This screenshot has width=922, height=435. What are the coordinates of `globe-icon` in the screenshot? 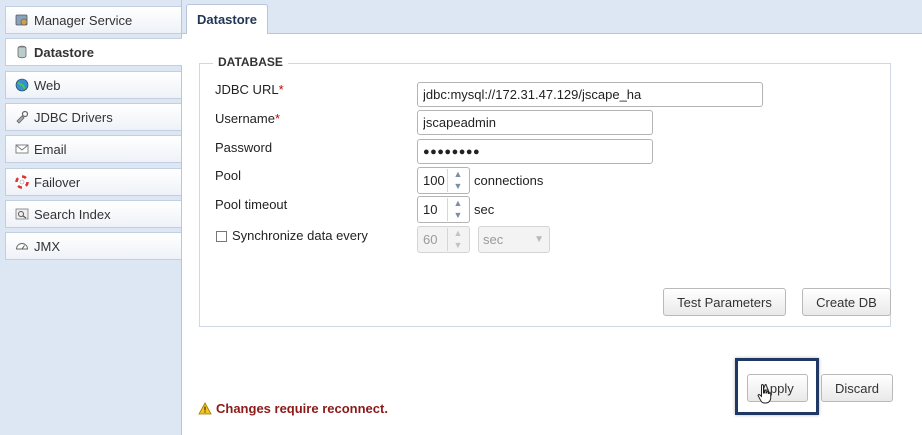 It's located at (22, 85).